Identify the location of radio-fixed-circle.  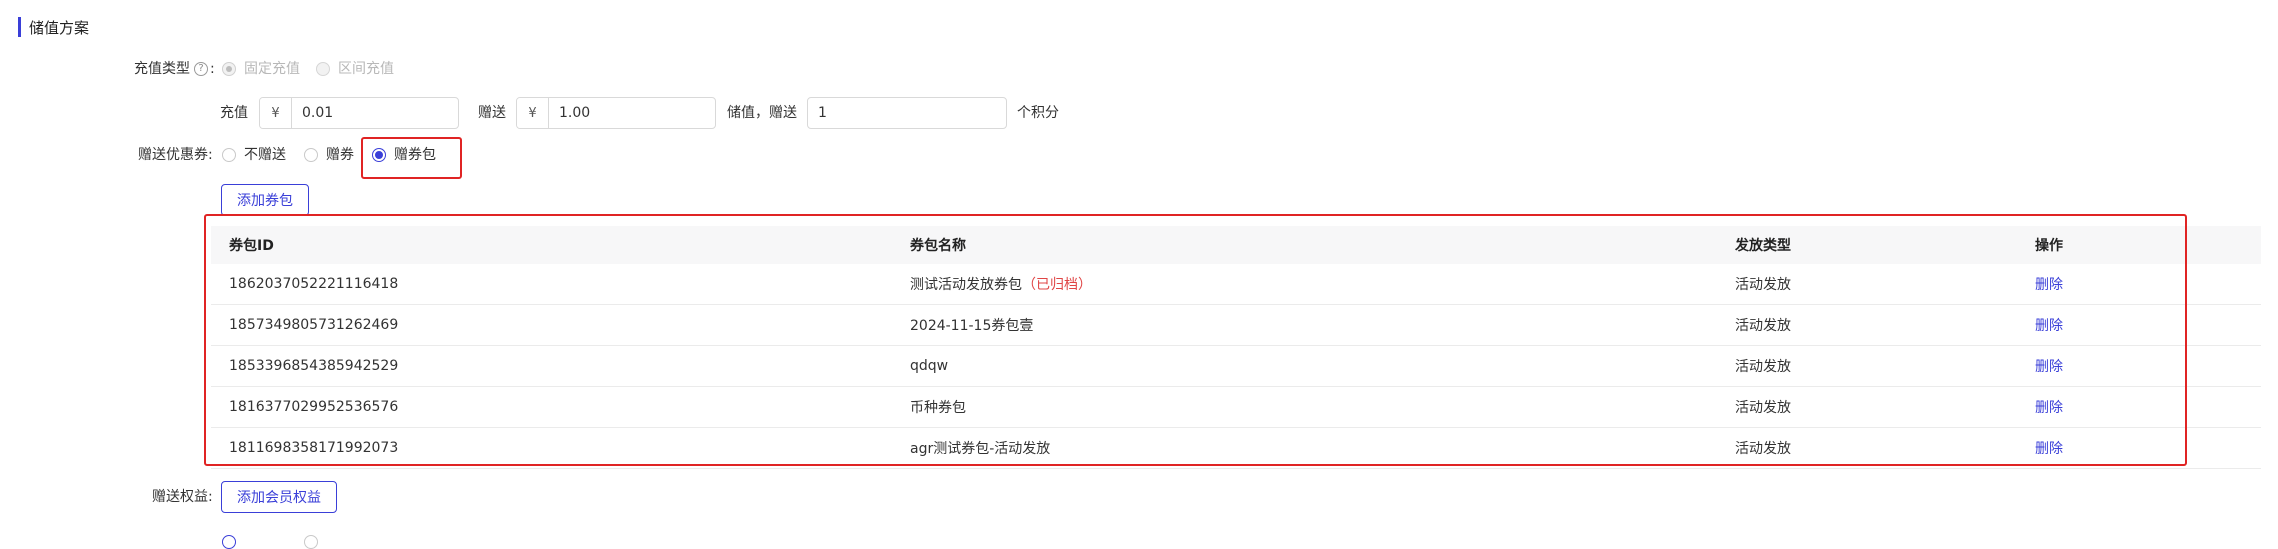
(229, 69).